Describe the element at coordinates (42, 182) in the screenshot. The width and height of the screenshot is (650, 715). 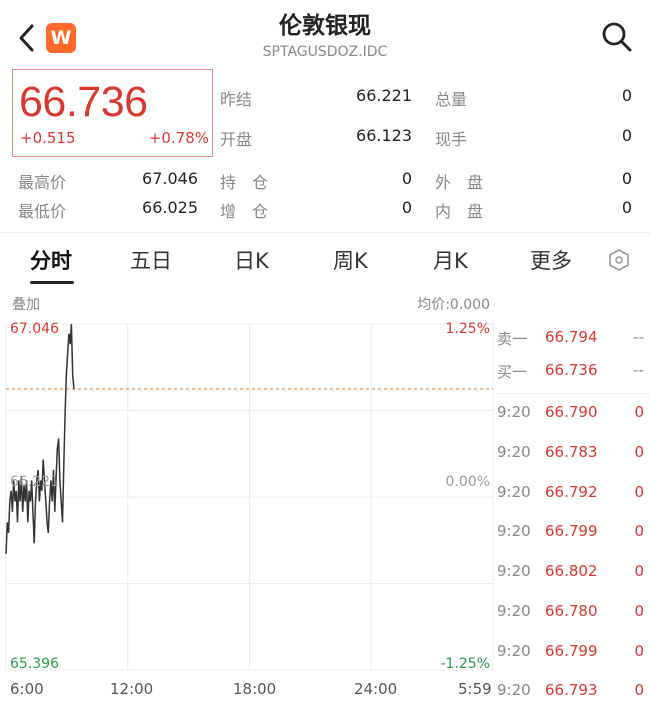
I see `high-label: 最高价` at that location.